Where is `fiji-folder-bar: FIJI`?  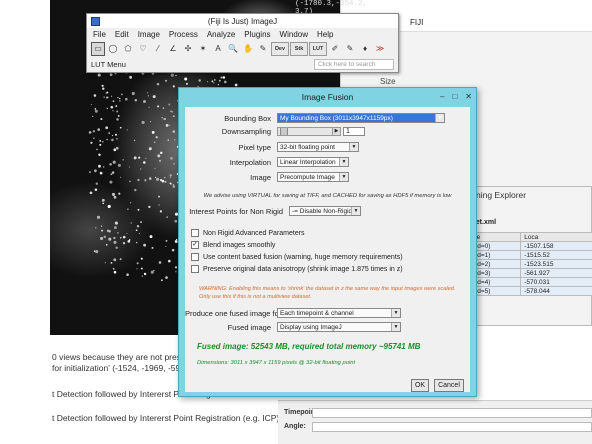
fiji-folder-bar: FIJI is located at coordinates (496, 22).